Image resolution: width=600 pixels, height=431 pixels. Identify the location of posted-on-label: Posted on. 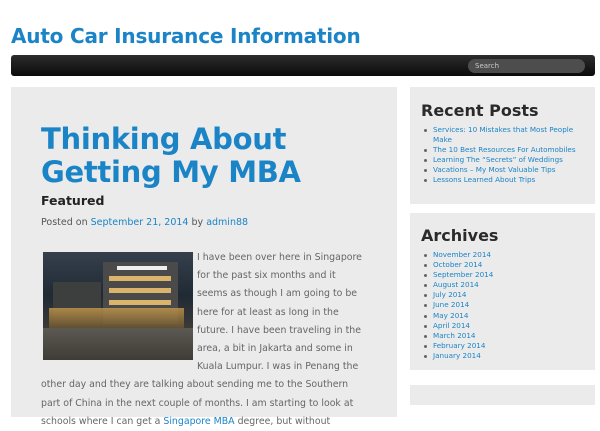
(64, 222).